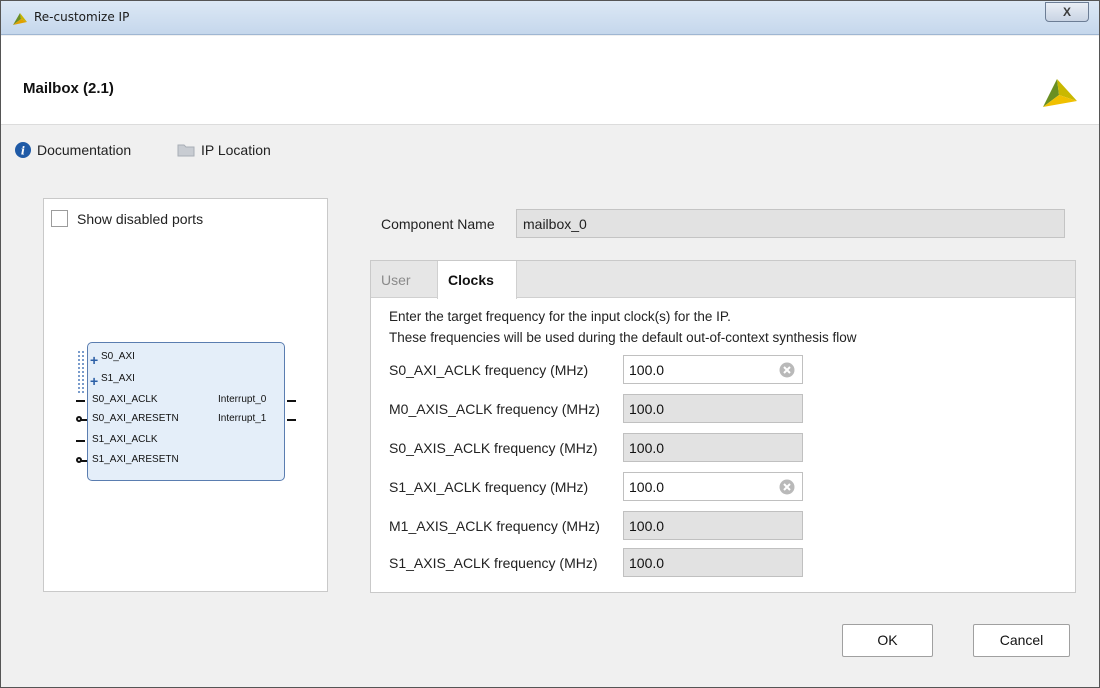  What do you see at coordinates (186, 150) in the screenshot?
I see `folder-icon` at bounding box center [186, 150].